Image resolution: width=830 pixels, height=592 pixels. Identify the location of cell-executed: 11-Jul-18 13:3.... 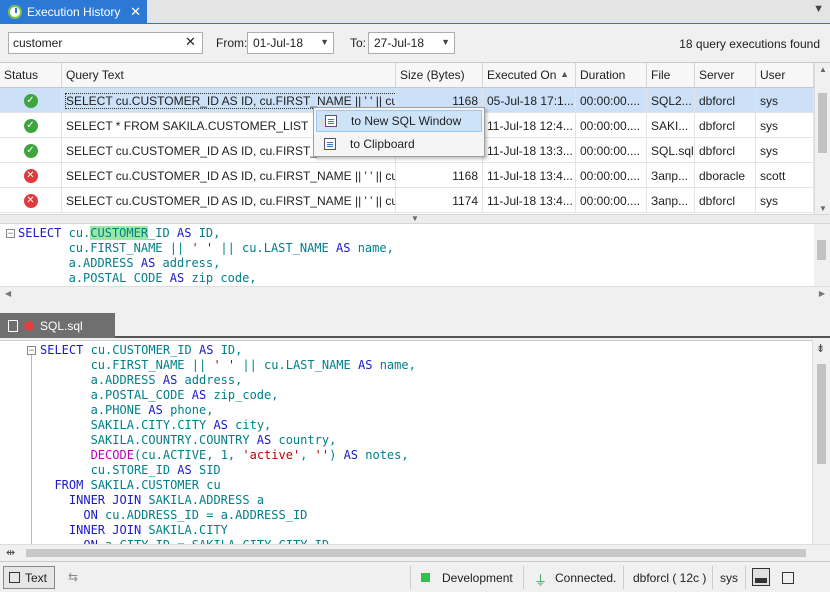
(529, 150).